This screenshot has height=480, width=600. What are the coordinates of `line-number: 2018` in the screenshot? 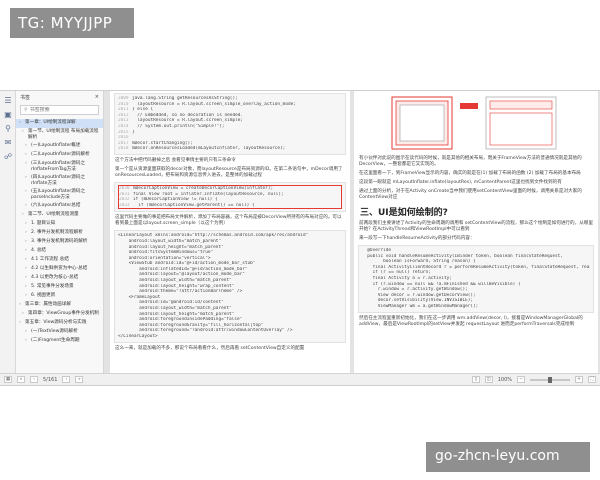 It's located at (123, 149).